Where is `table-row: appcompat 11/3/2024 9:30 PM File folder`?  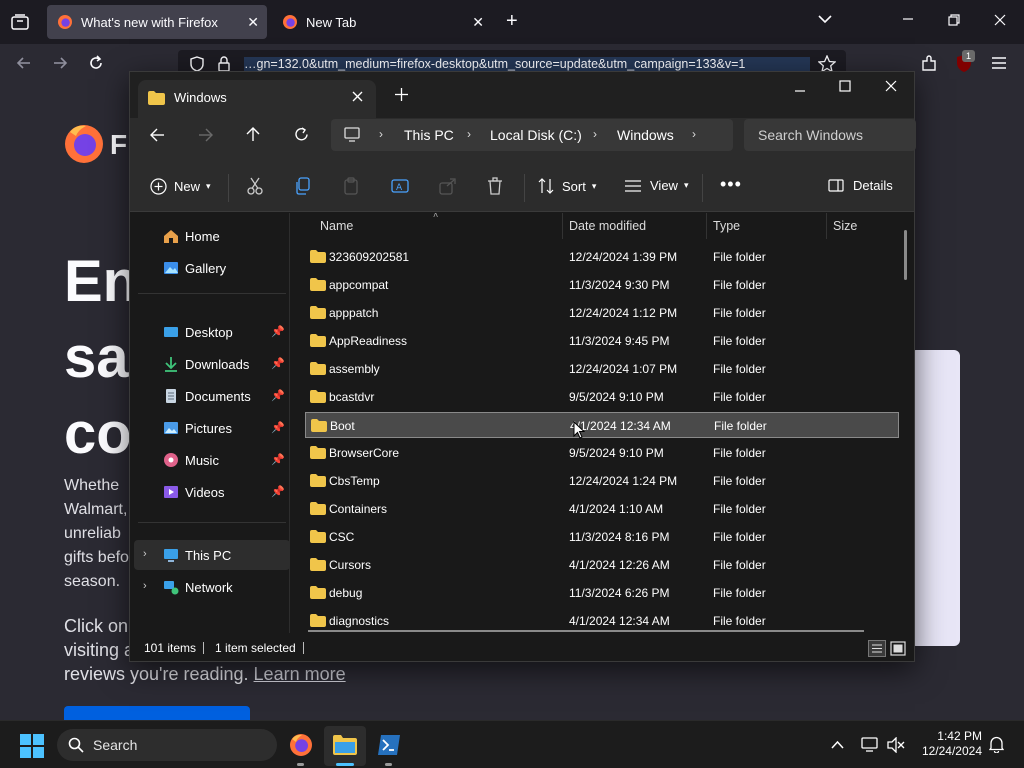
table-row: appcompat 11/3/2024 9:30 PM File folder is located at coordinates (602, 285).